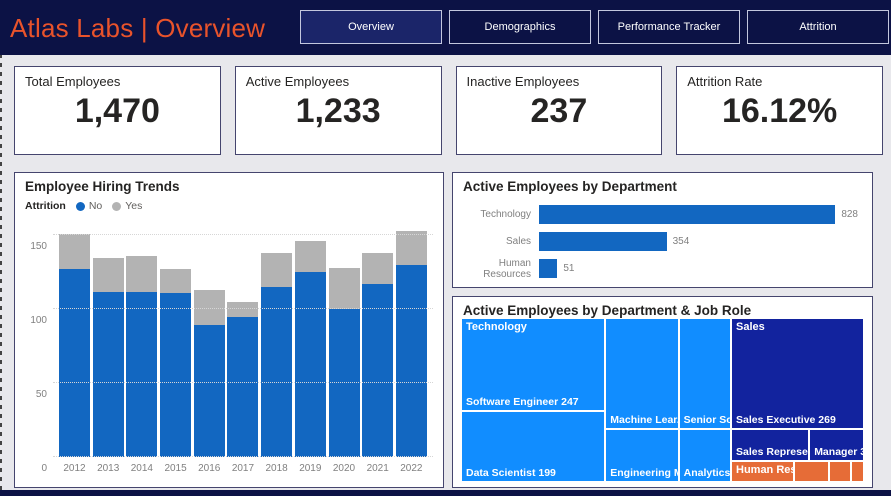 The image size is (891, 496). I want to click on kpi-card-active-employees: Active Employees 1,233, so click(338, 110).